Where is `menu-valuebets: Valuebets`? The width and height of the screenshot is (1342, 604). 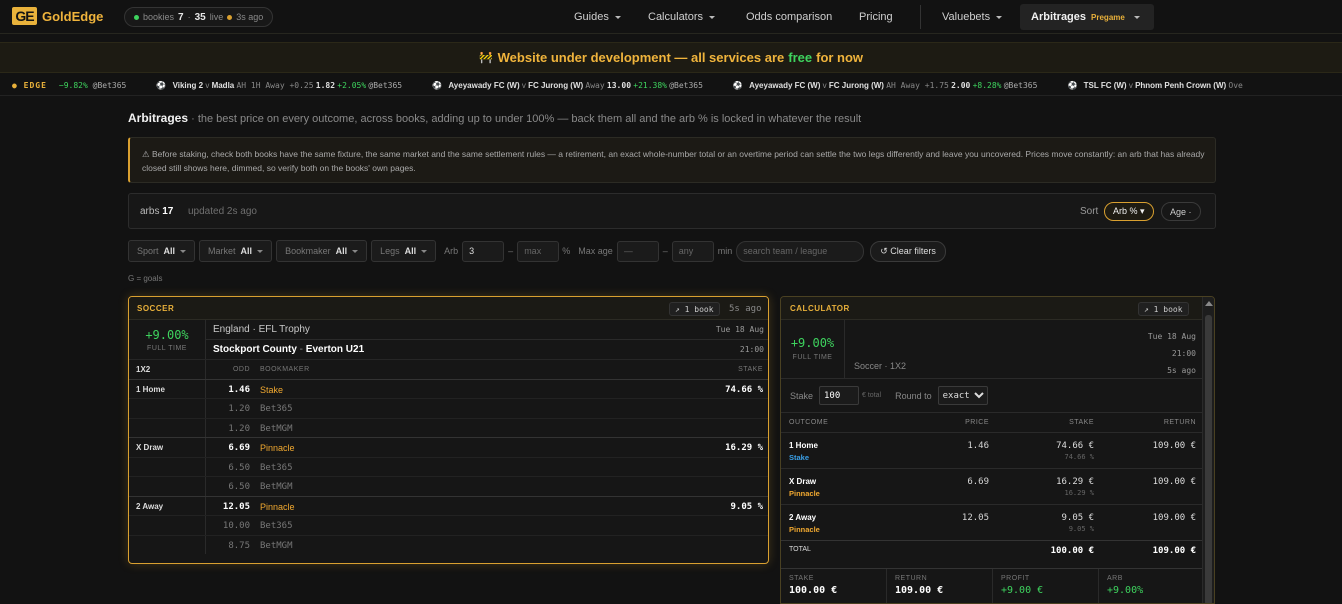
menu-valuebets: Valuebets is located at coordinates (972, 17).